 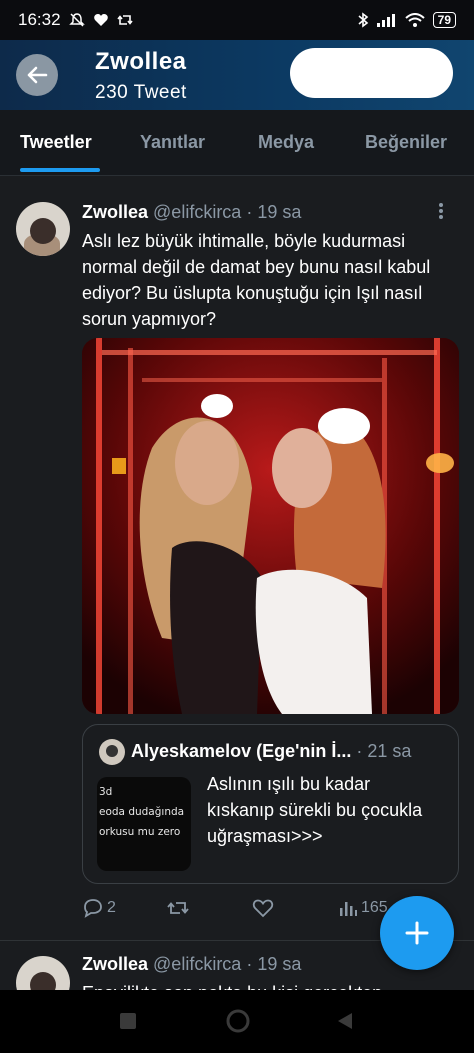 What do you see at coordinates (237, 143) in the screenshot?
I see `profile-tabs: Tweetler Yanıtlar Medya Beğeniler` at bounding box center [237, 143].